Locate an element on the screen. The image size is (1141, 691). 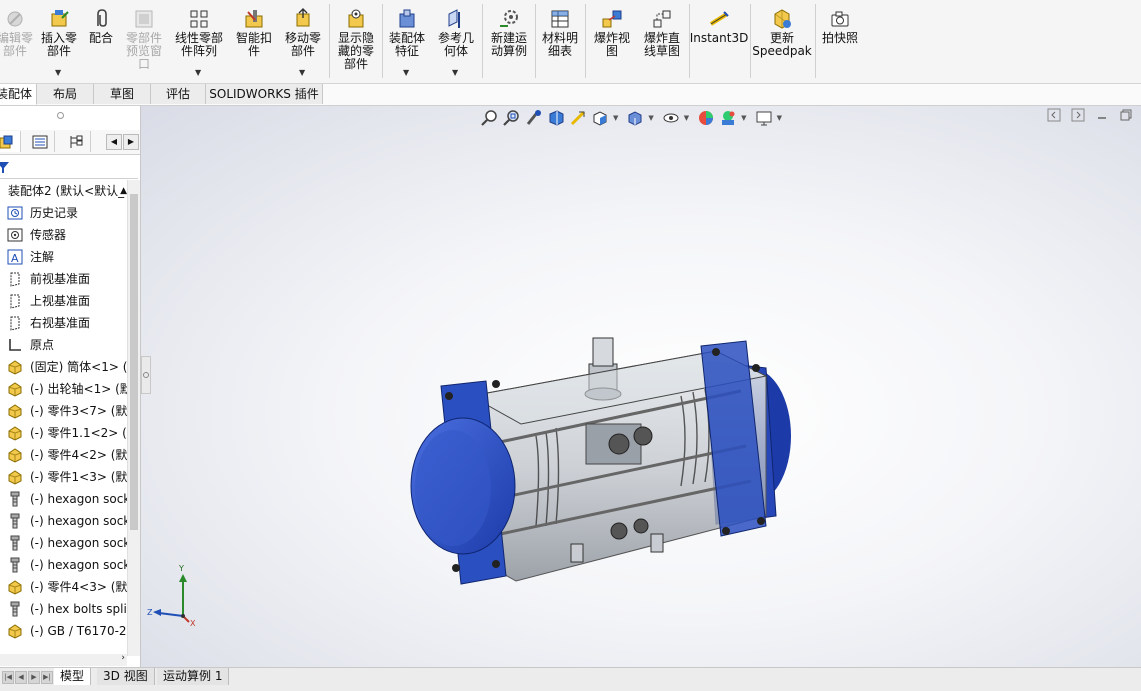
tab-assembly: 装配体 is located at coordinates (18, 94).